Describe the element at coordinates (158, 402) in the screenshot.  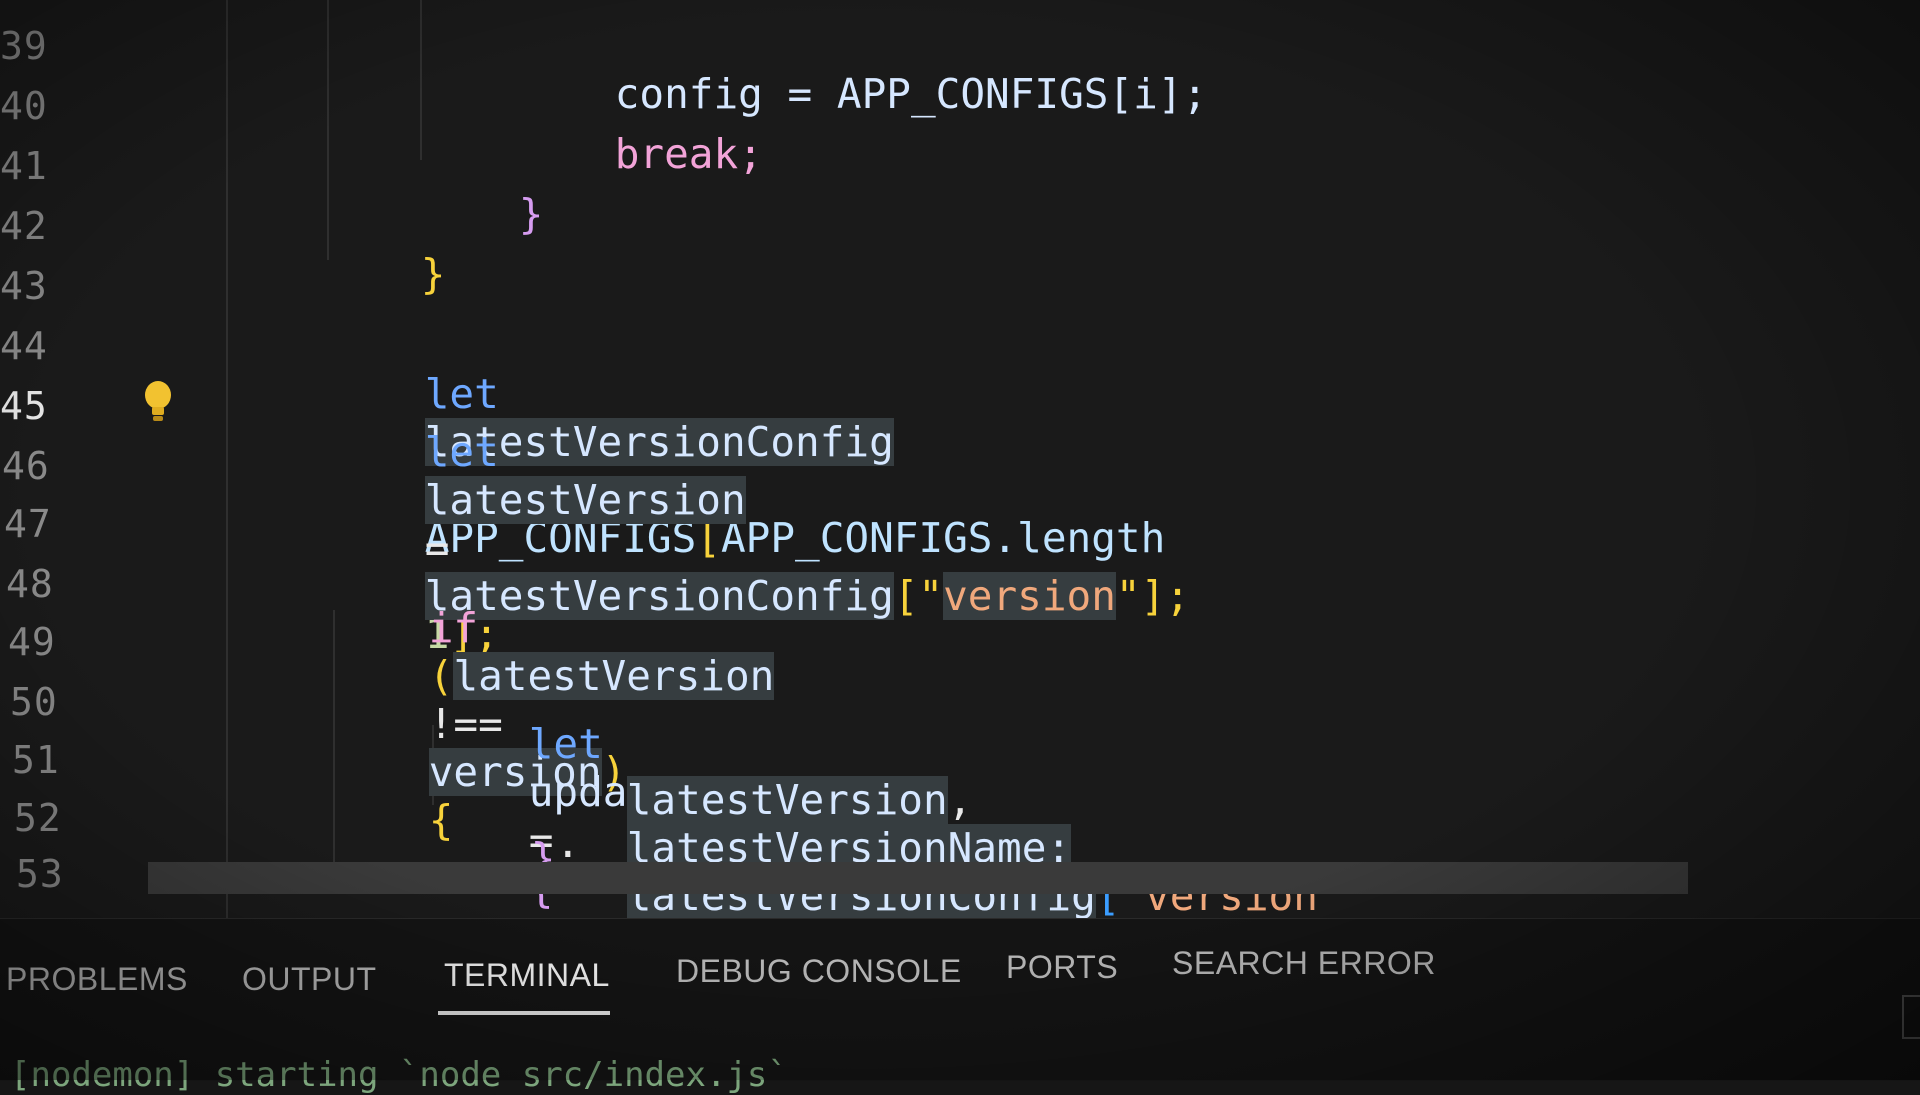
I see `lightbulb-icon` at that location.